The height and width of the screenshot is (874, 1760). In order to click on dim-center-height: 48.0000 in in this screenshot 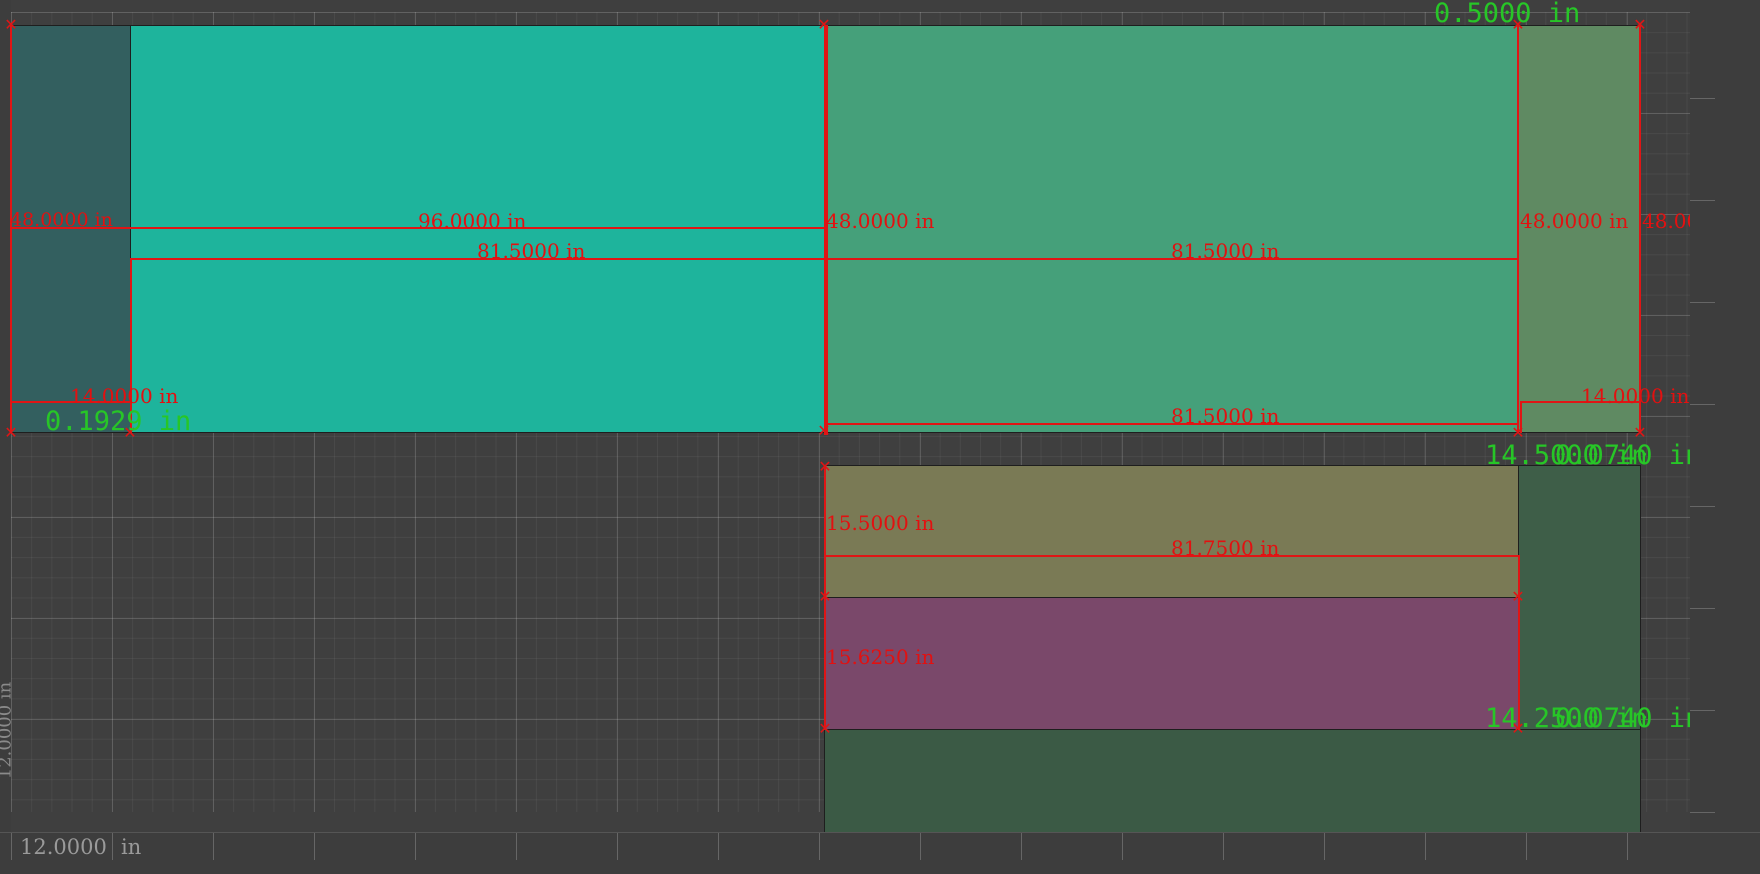, I will do `click(880, 221)`.